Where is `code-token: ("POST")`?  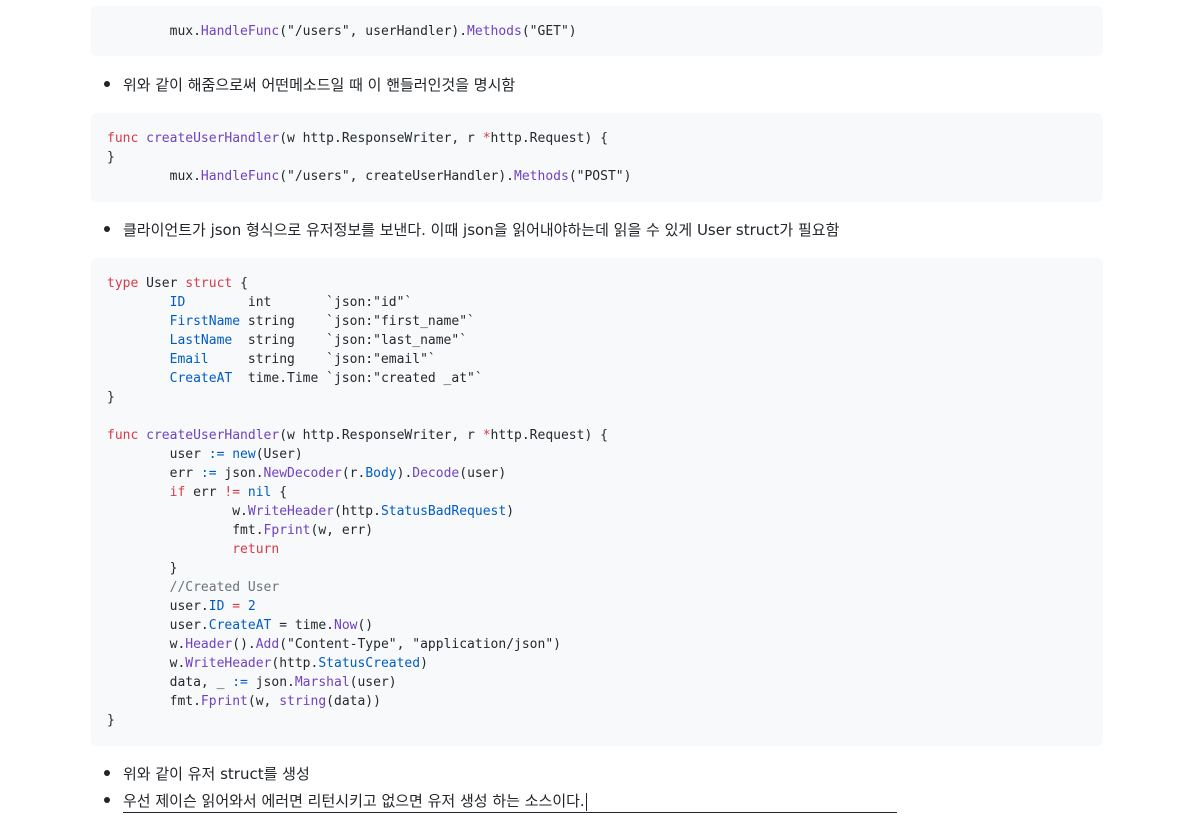 code-token: ("POST") is located at coordinates (600, 176).